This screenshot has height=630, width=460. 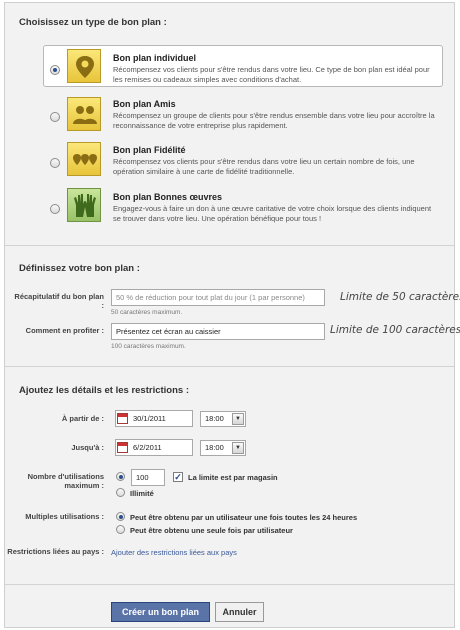 What do you see at coordinates (144, 104) in the screenshot?
I see `type-name-friends: Bon plan Amis` at bounding box center [144, 104].